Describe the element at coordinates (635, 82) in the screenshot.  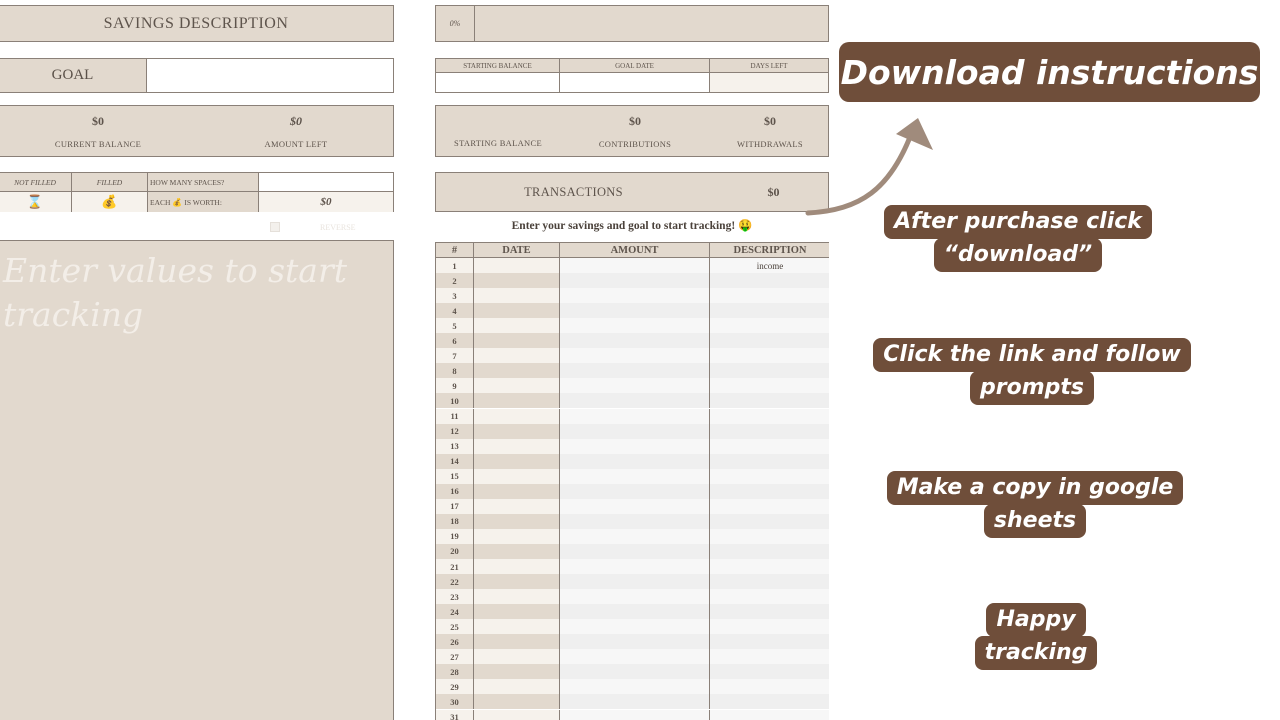
I see `goal-date-input` at that location.